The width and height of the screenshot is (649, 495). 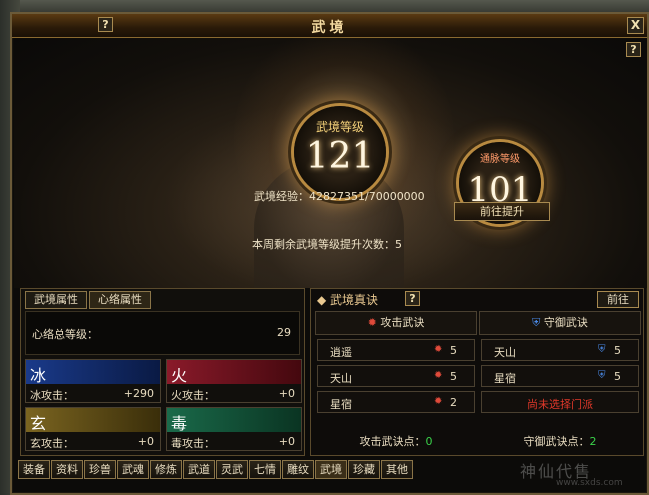 I want to click on hero-help-button: ?, so click(x=633, y=49).